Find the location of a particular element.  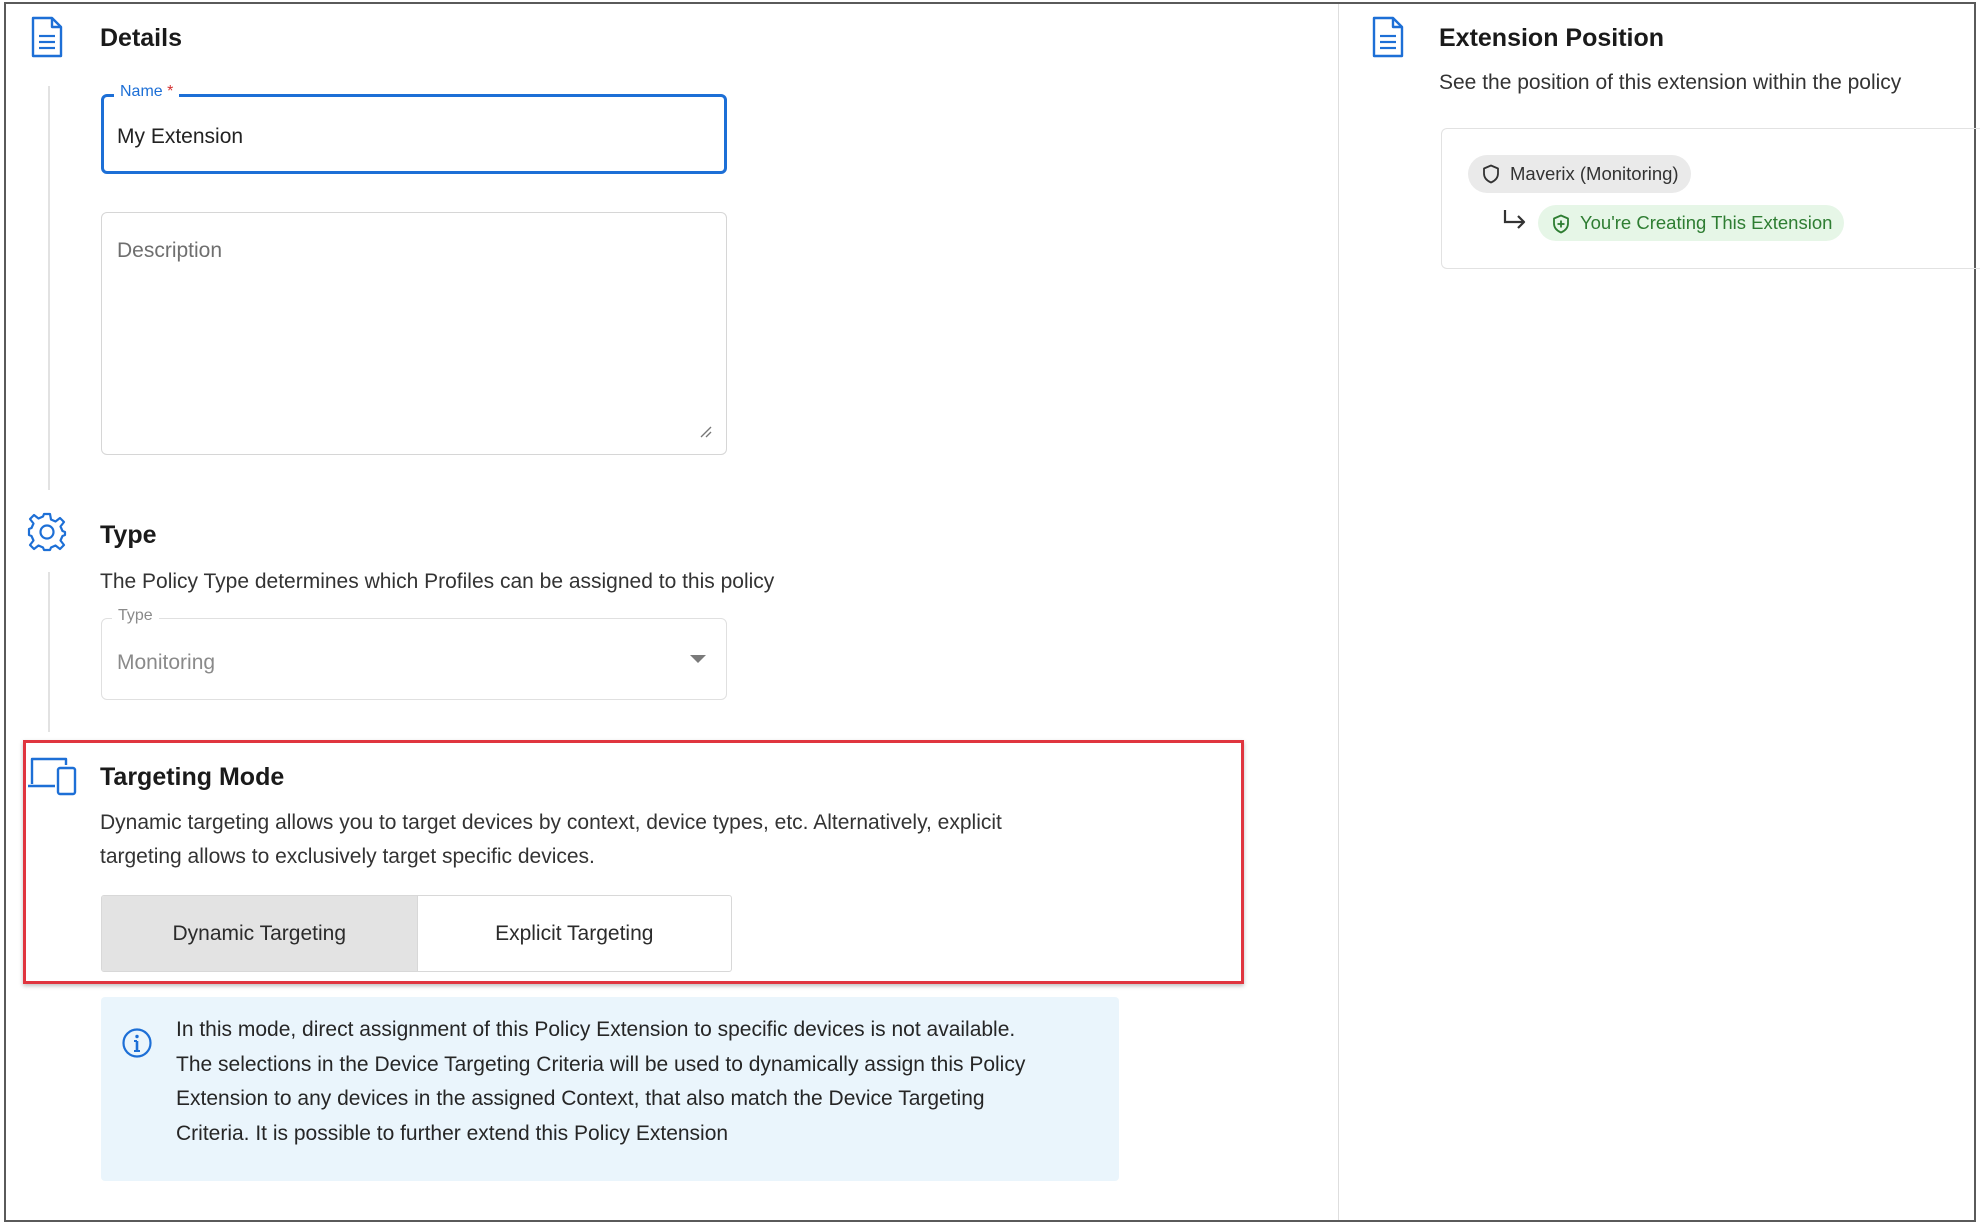

details-connector-line is located at coordinates (49, 288).